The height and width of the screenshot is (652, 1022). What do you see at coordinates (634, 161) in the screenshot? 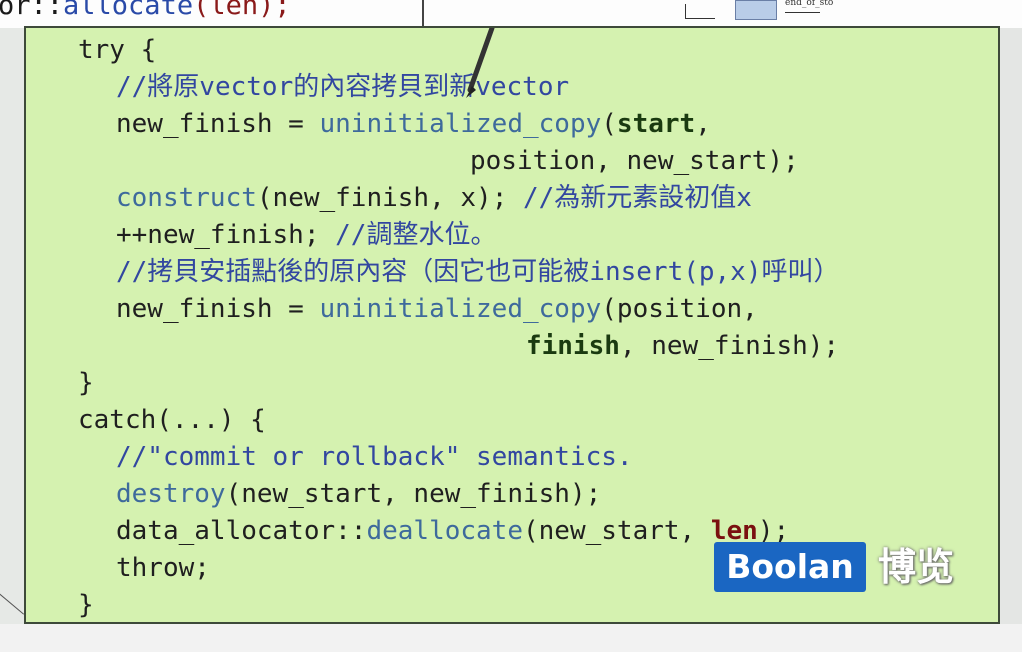
I see `code-text: position, new_start);` at bounding box center [634, 161].